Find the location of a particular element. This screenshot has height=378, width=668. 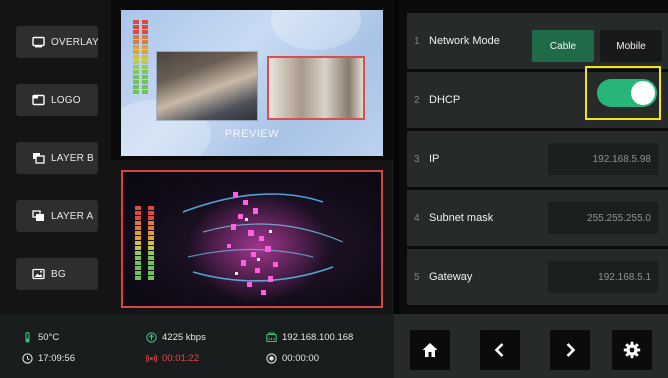

preview-audio-meter-left is located at coordinates (136, 57).